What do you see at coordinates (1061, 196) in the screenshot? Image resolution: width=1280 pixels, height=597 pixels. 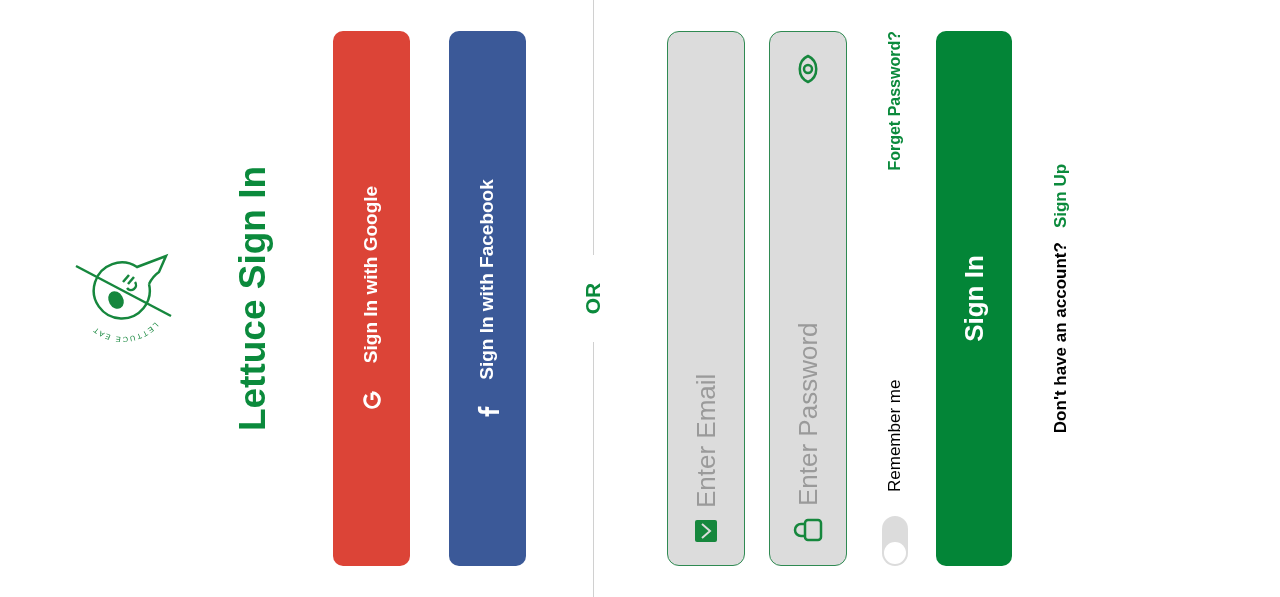 I see `sign-up-link: Sign Up` at bounding box center [1061, 196].